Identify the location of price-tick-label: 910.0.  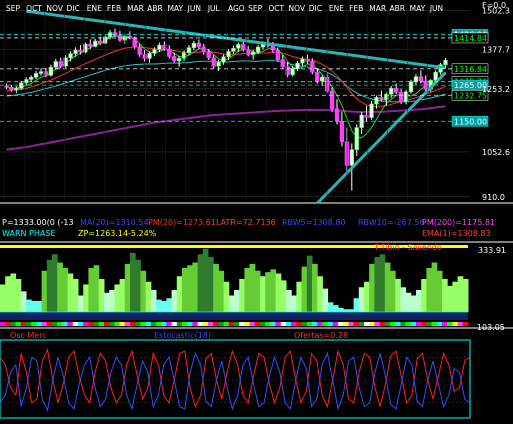
(493, 197).